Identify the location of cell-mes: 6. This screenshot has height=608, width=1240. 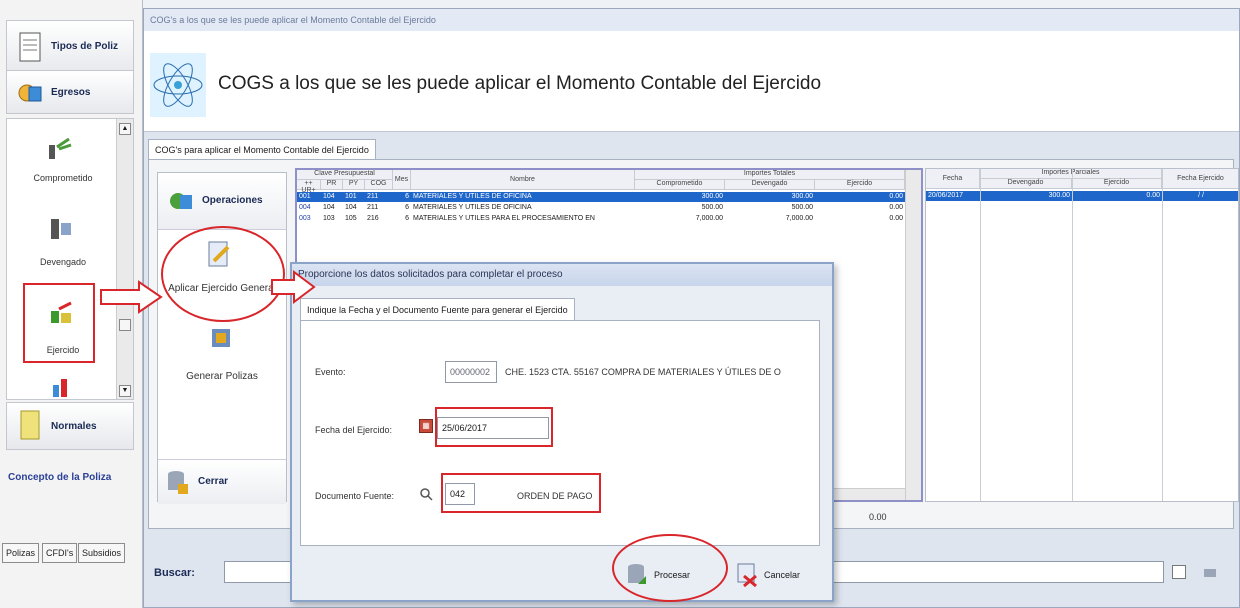
(407, 196).